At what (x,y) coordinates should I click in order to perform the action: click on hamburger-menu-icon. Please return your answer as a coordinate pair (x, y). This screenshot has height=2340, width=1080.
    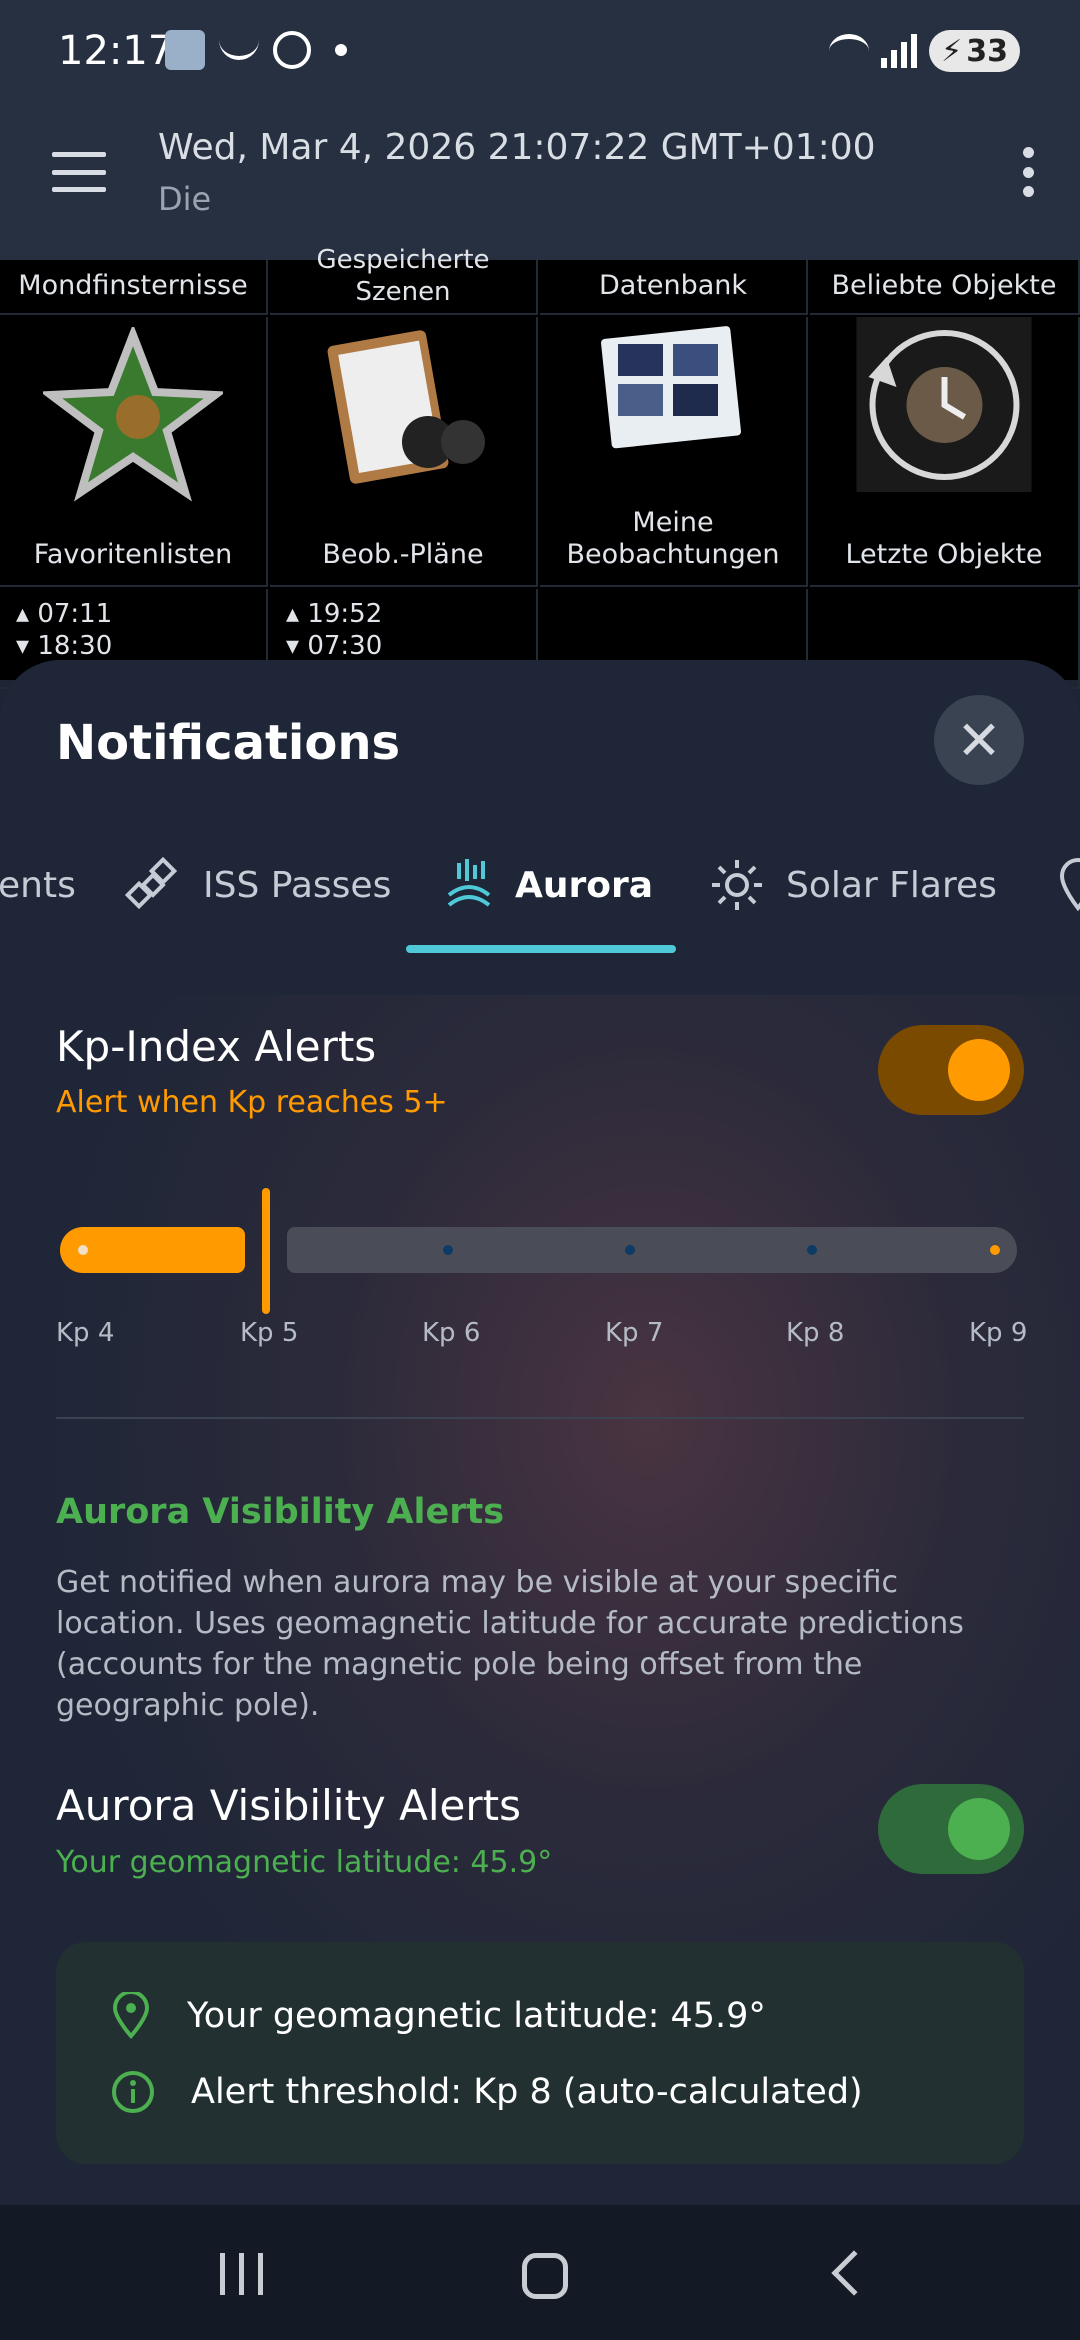
    Looking at the image, I should click on (79, 172).